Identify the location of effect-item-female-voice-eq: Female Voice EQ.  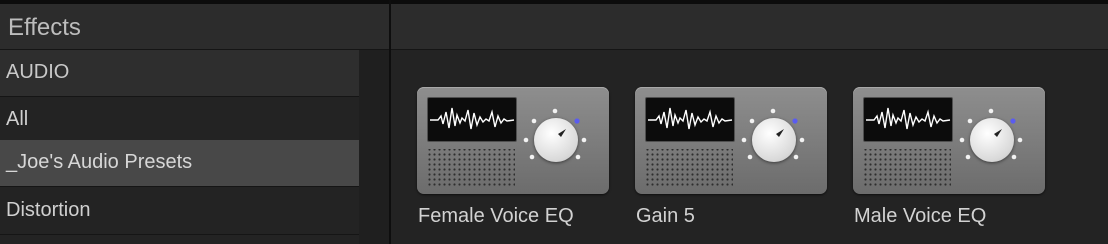
(513, 164).